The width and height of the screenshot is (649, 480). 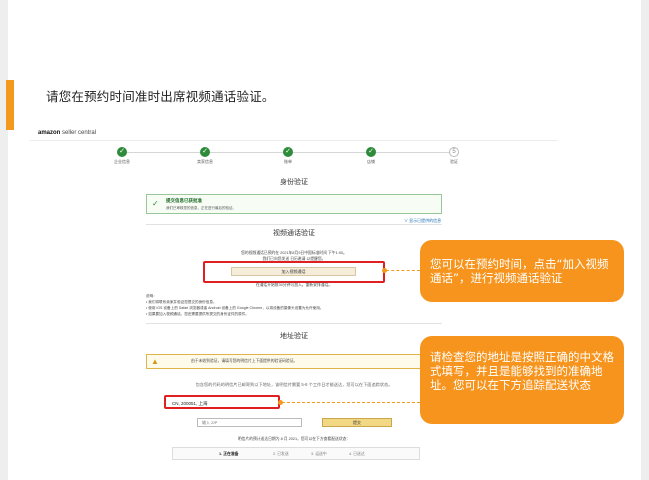 I want to click on success-title: 提交信息已获批准, so click(x=184, y=200).